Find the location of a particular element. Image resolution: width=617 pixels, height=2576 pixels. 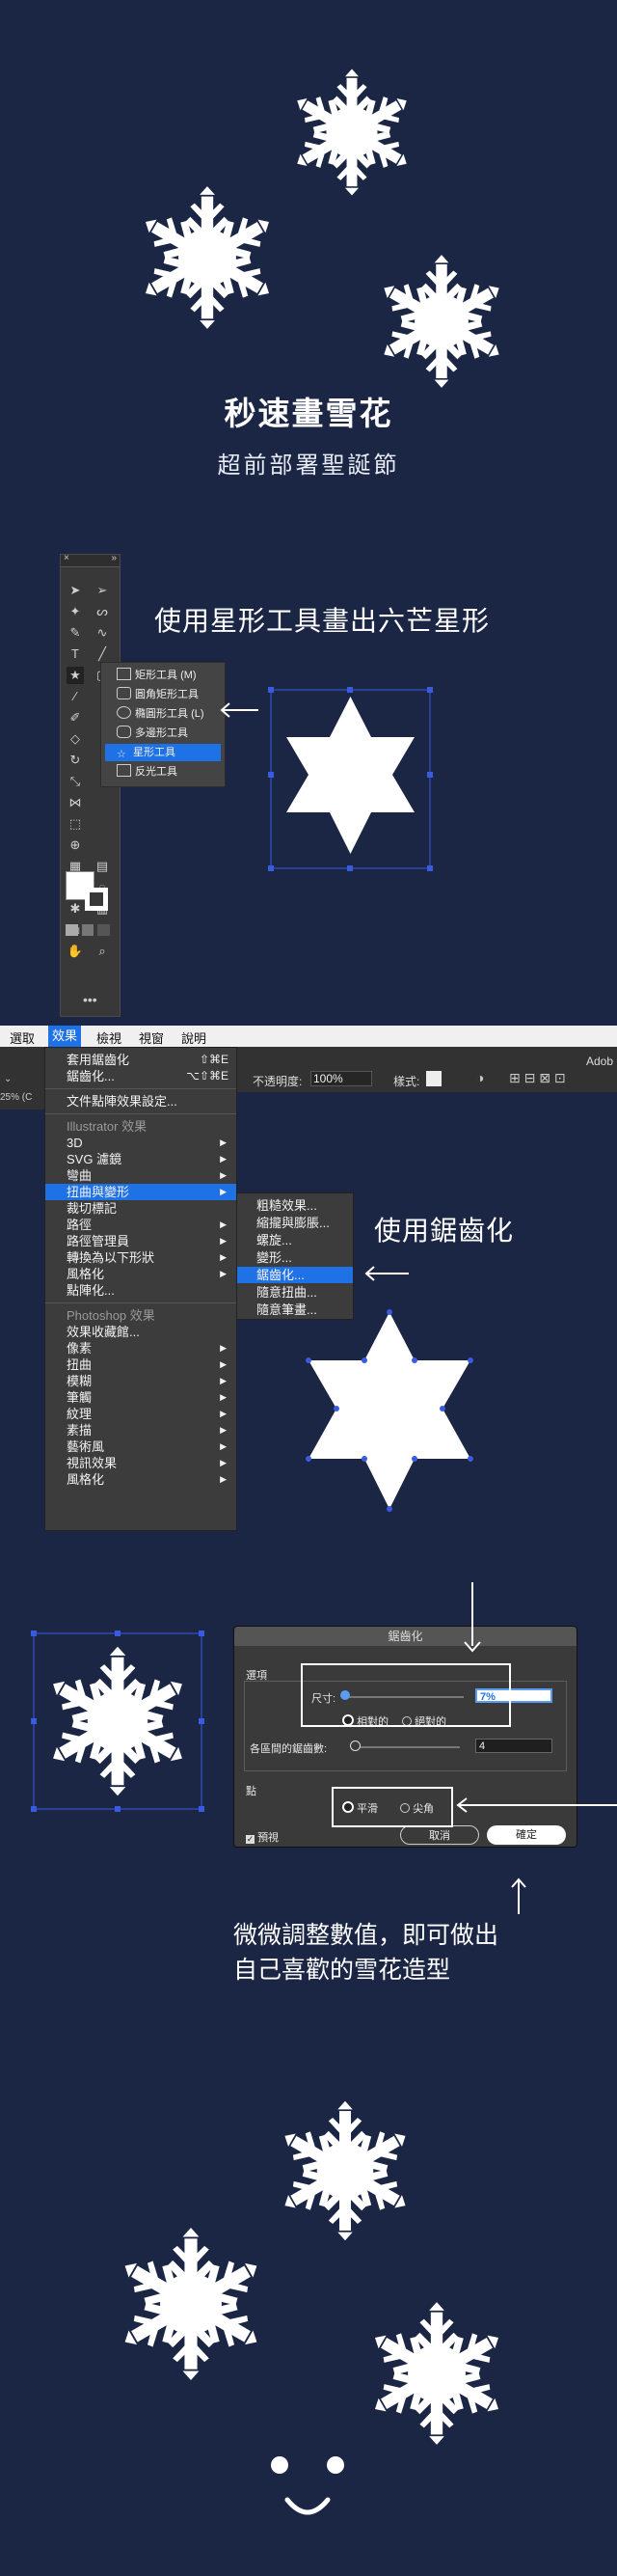

shape-builder-tool-icon: ⊕ is located at coordinates (75, 845).